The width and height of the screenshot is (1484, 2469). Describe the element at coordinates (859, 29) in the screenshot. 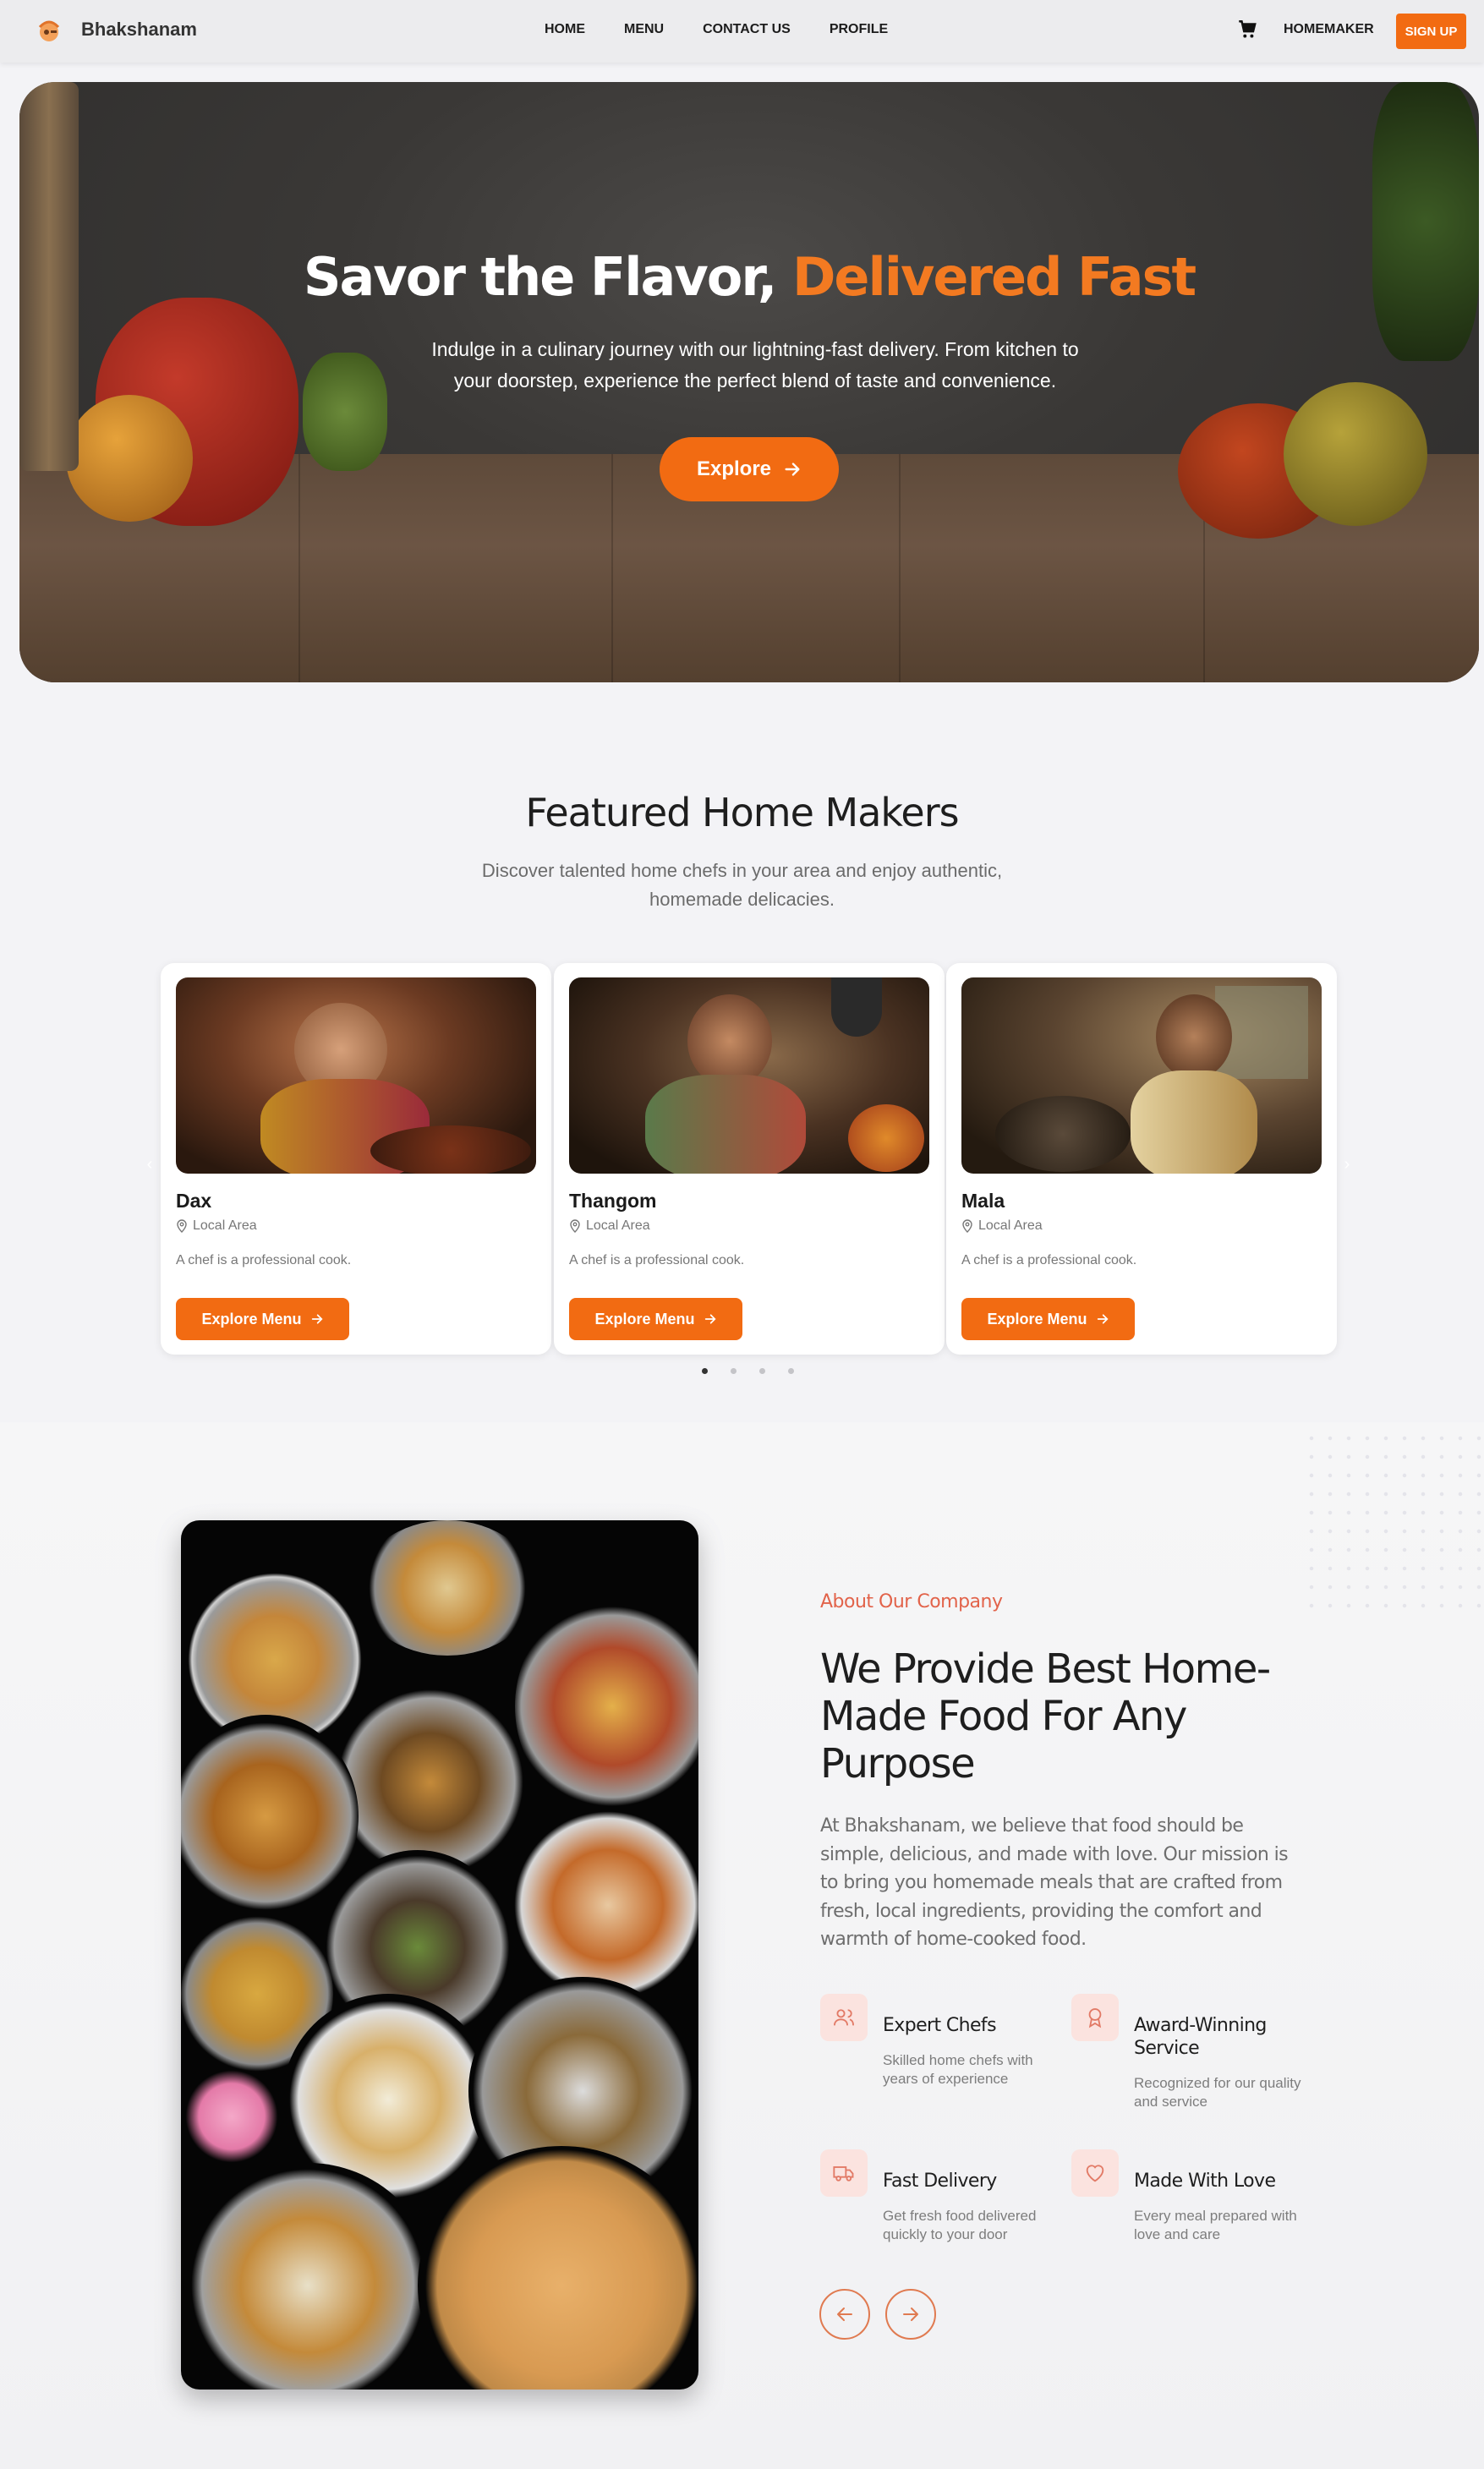

I see `nav-profile: PROFILE` at that location.